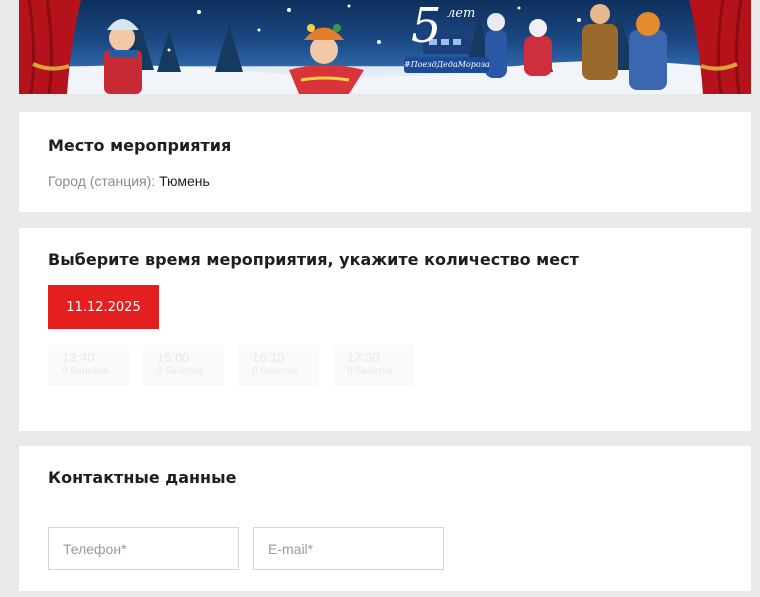 The image size is (760, 597). Describe the element at coordinates (184, 181) in the screenshot. I see `venue-city-value: Тюмень` at that location.